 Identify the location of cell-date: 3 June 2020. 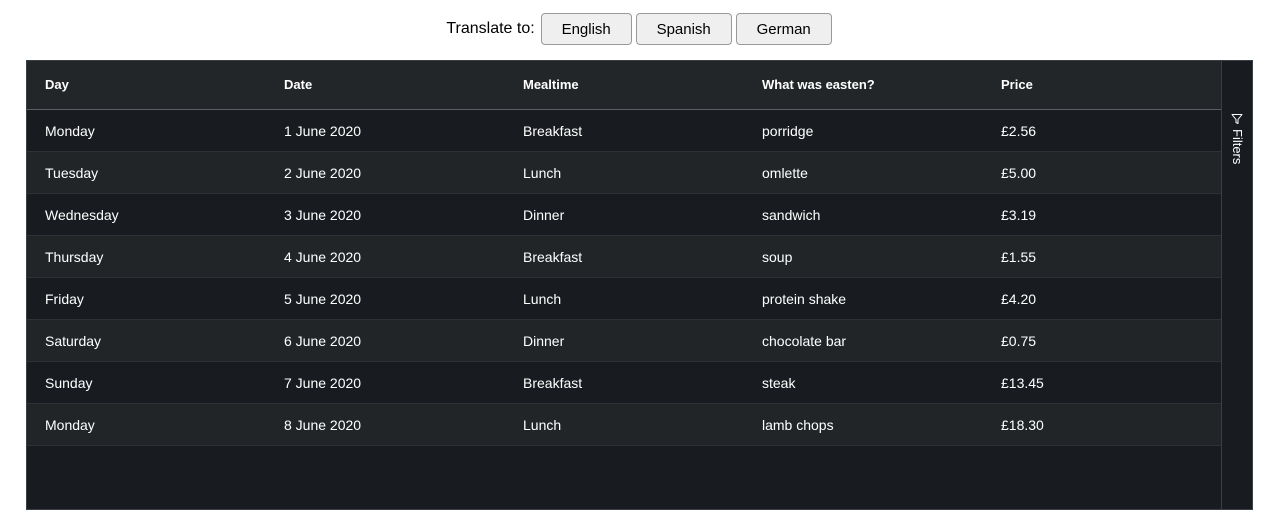
(323, 215).